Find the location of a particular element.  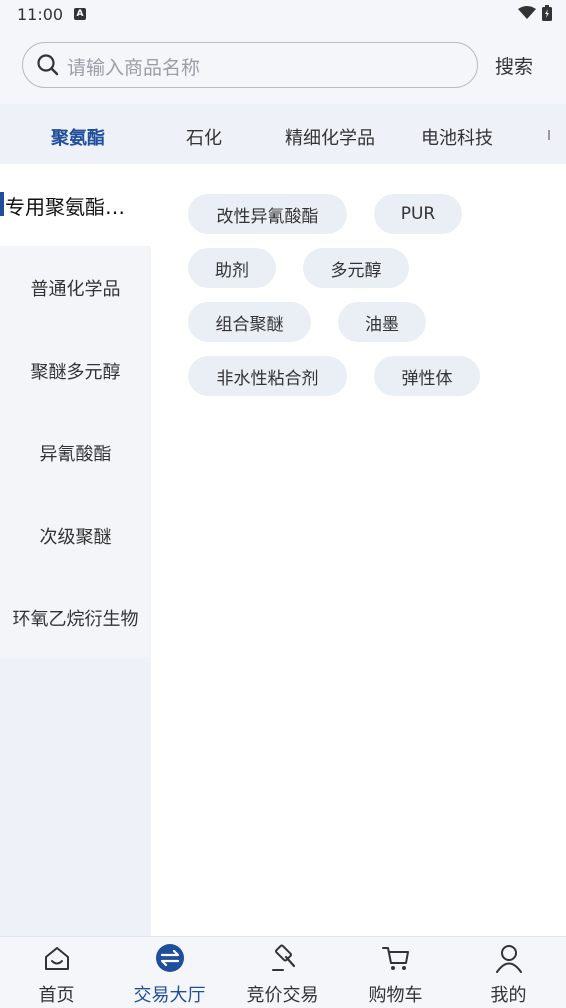

bottom-nav: 首页 交易大厅 竞价交易 购物车 我的 is located at coordinates (283, 972).